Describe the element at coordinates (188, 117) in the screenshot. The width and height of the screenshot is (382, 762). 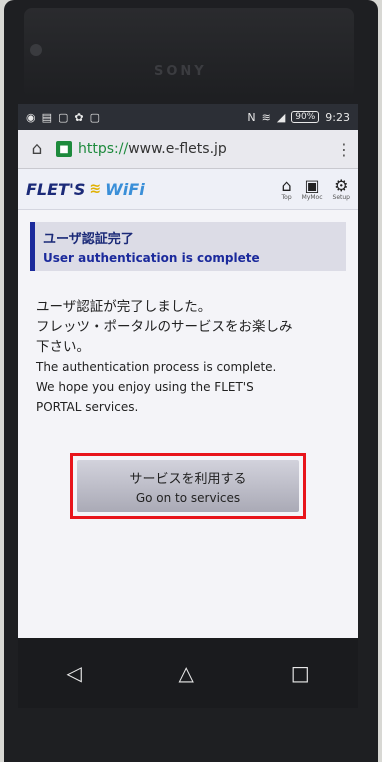
I see `status-bar: ◉ ▤ ▢ ✿ ▢ N ≋ ◢ 90% 9:23` at that location.